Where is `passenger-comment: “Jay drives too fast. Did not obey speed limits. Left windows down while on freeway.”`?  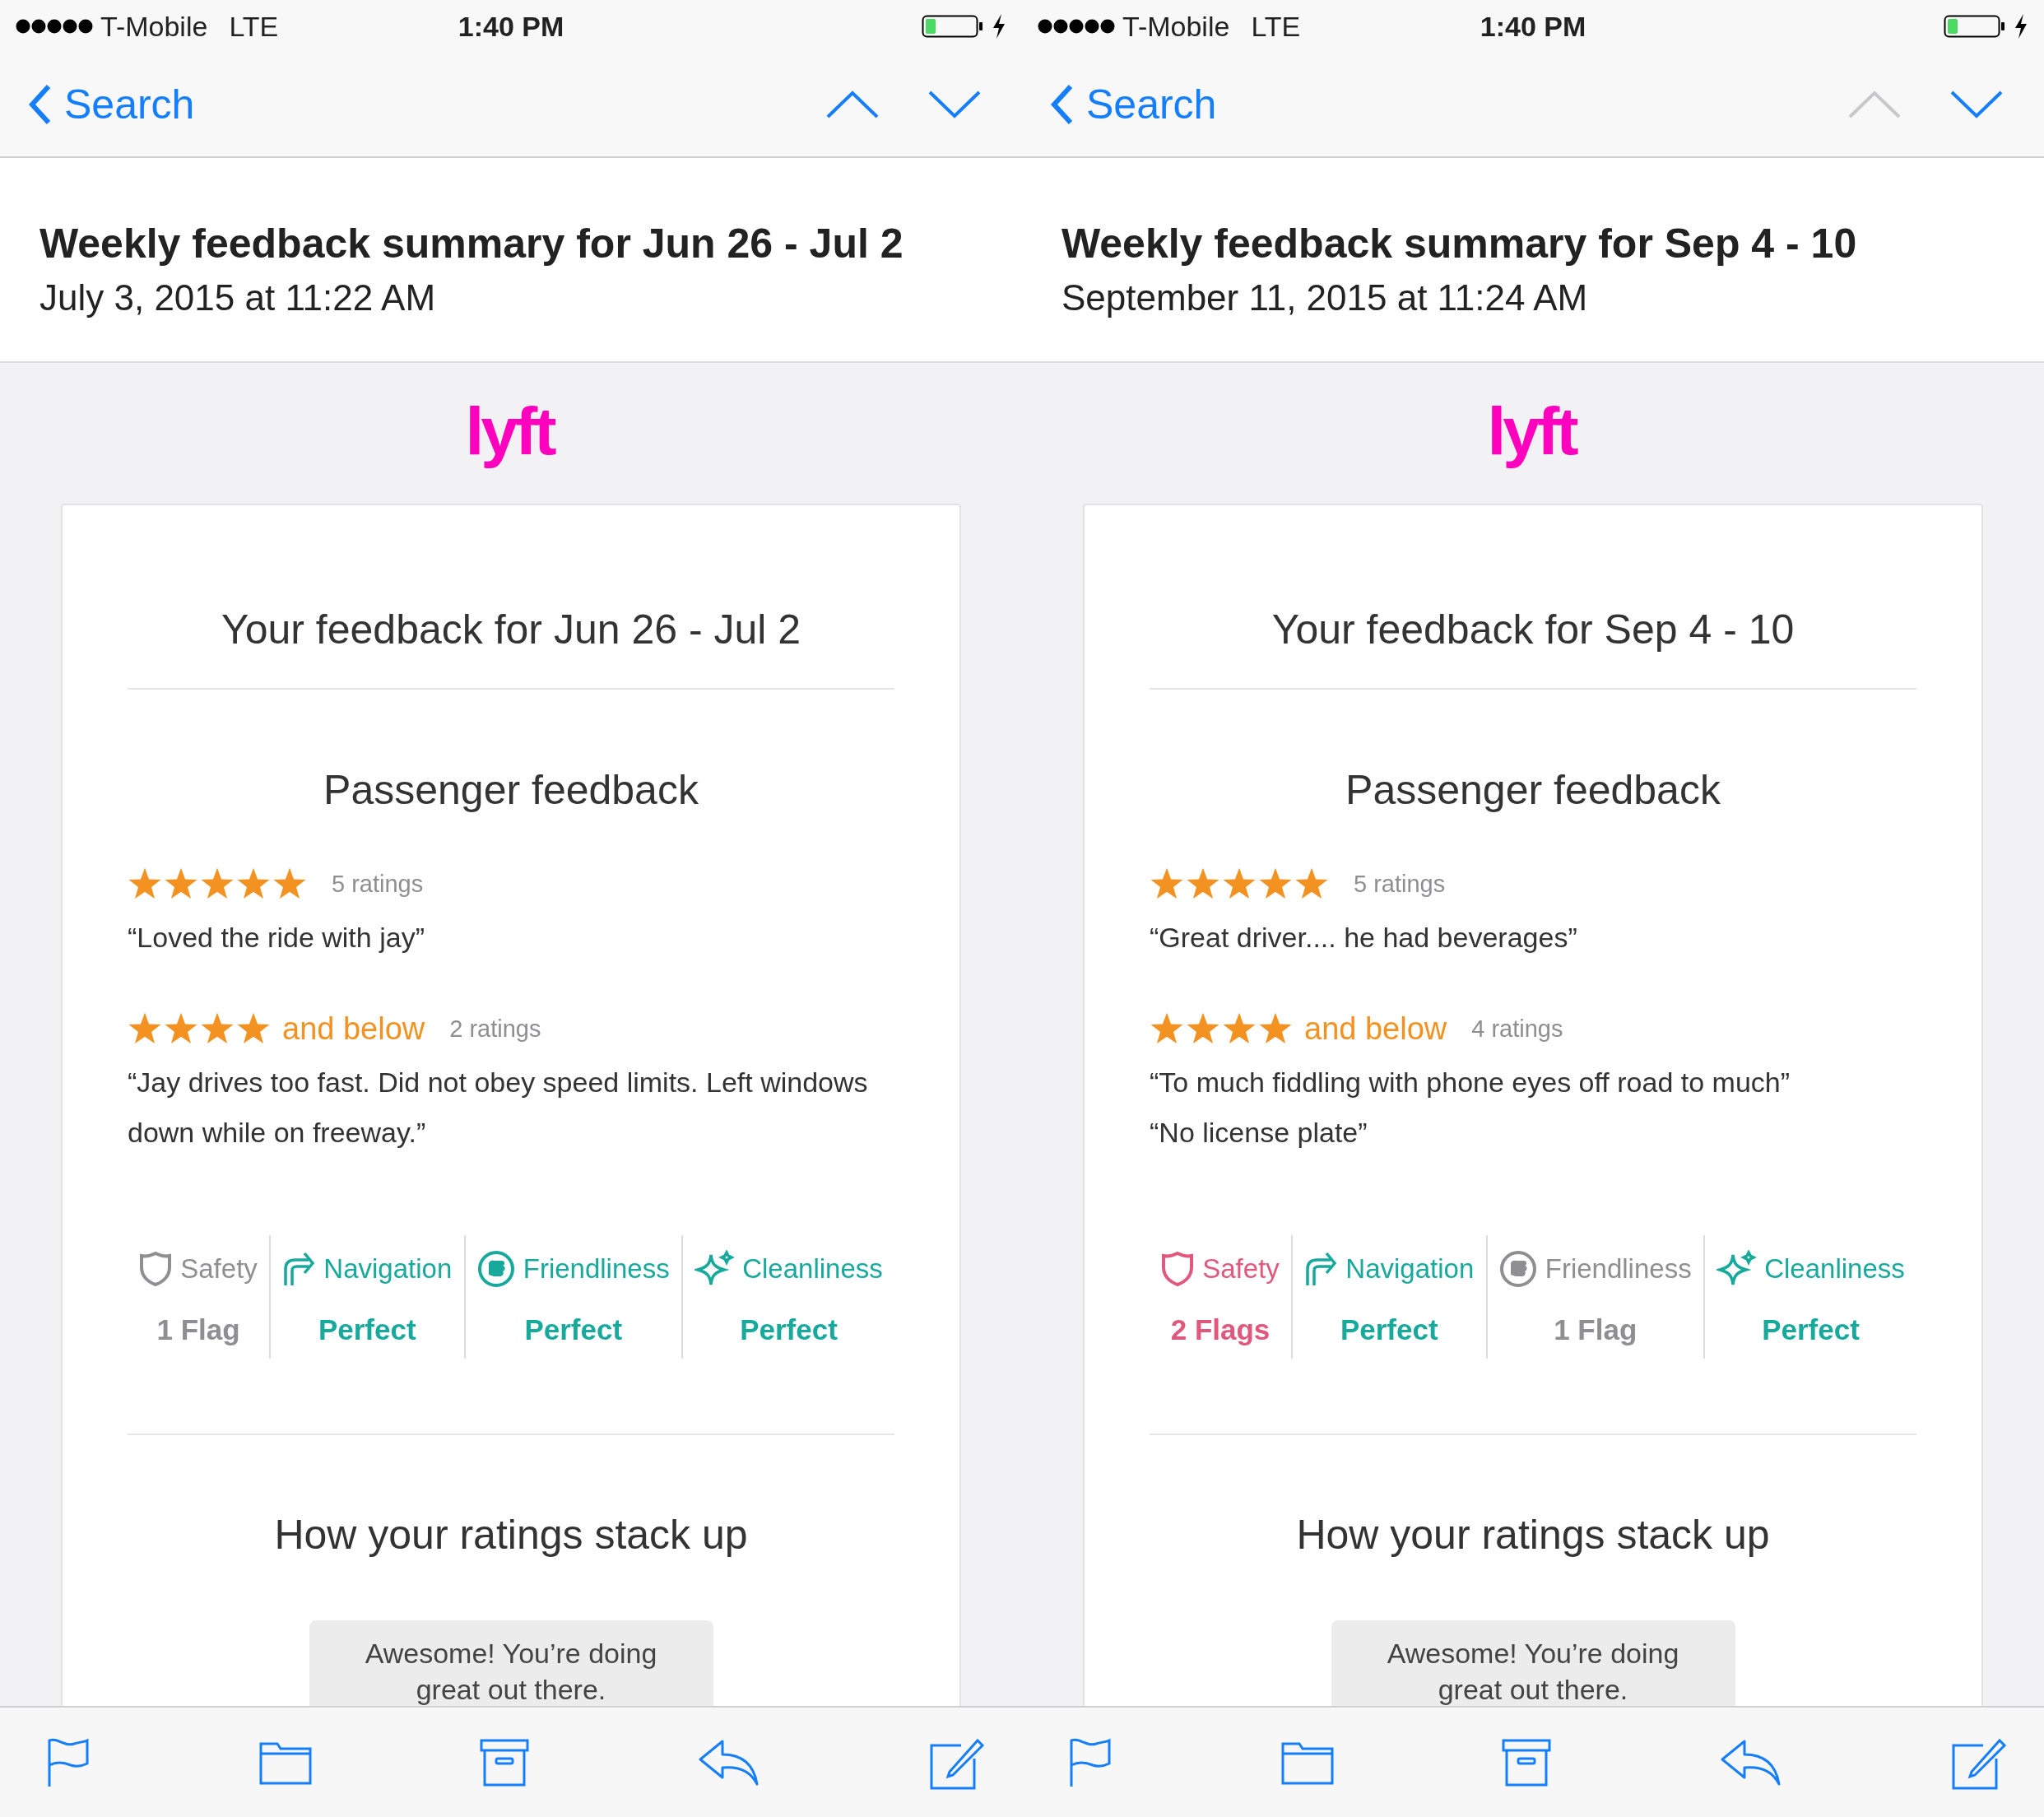 passenger-comment: “Jay drives too fast. Did not obey speed limits. Left windows down while on freeway.” is located at coordinates (499, 1108).